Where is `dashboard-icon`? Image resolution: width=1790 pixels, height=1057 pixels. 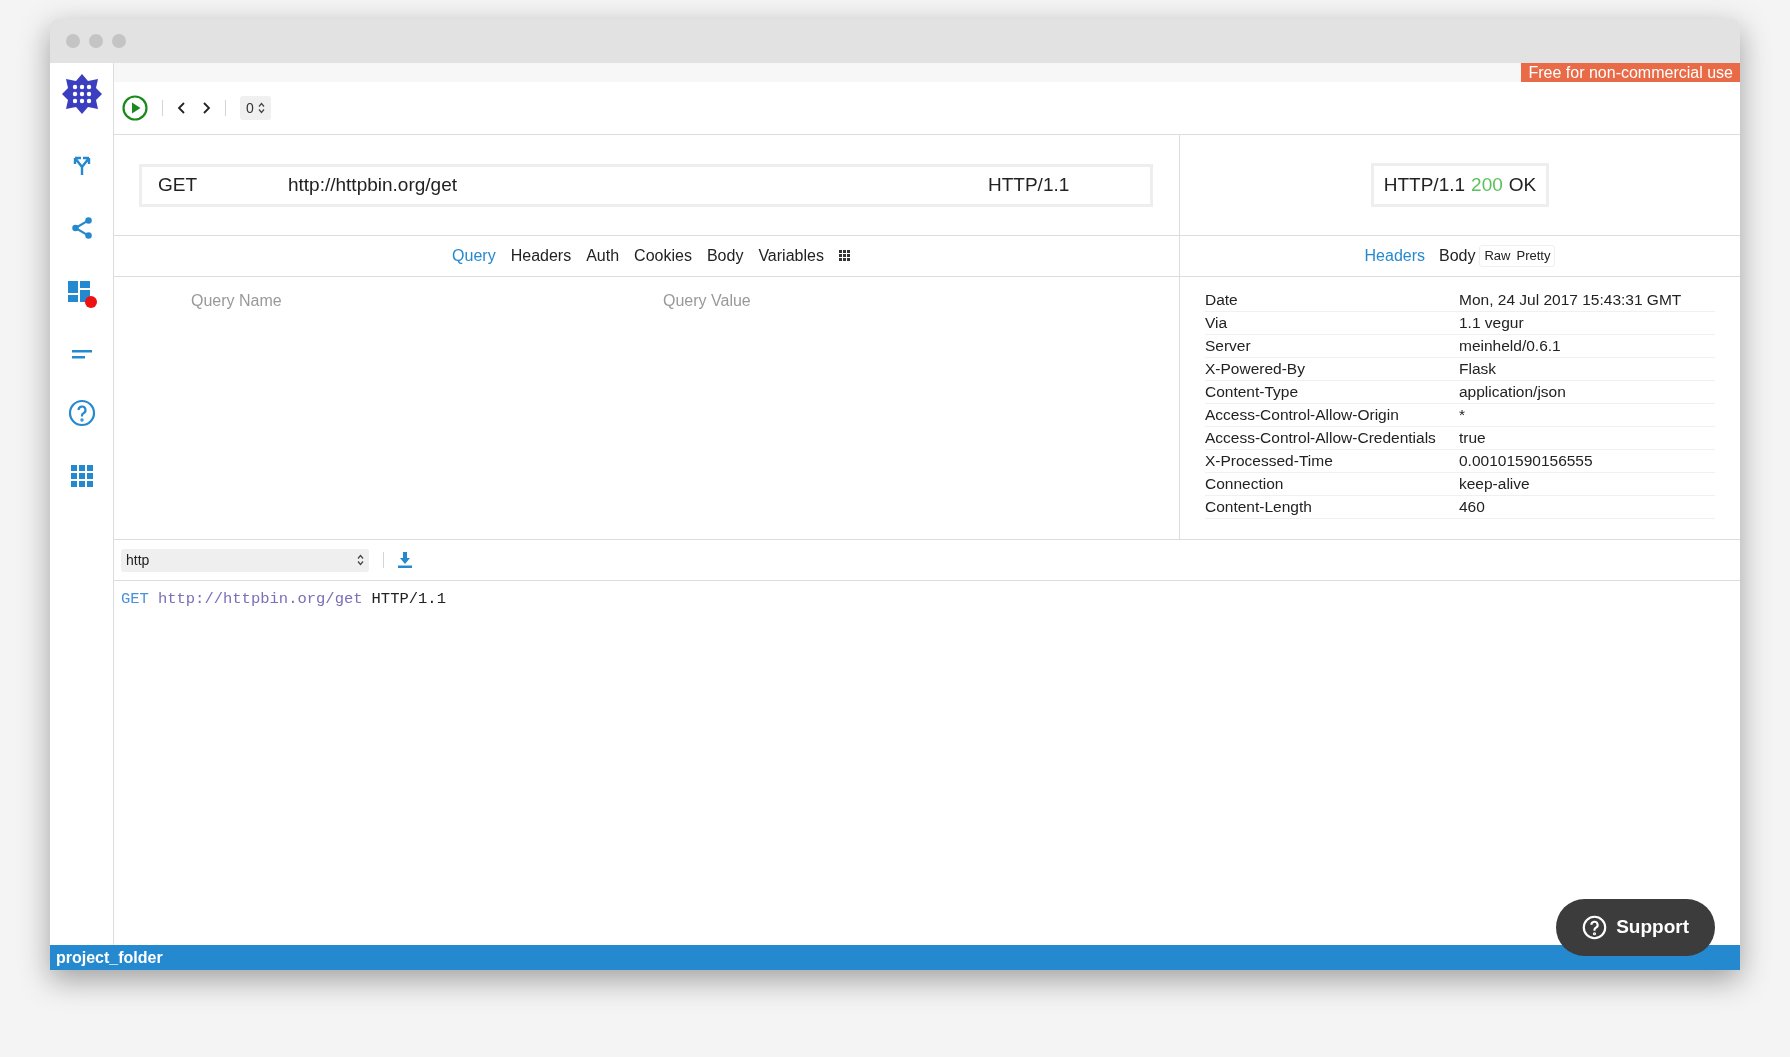
dashboard-icon is located at coordinates (81, 294).